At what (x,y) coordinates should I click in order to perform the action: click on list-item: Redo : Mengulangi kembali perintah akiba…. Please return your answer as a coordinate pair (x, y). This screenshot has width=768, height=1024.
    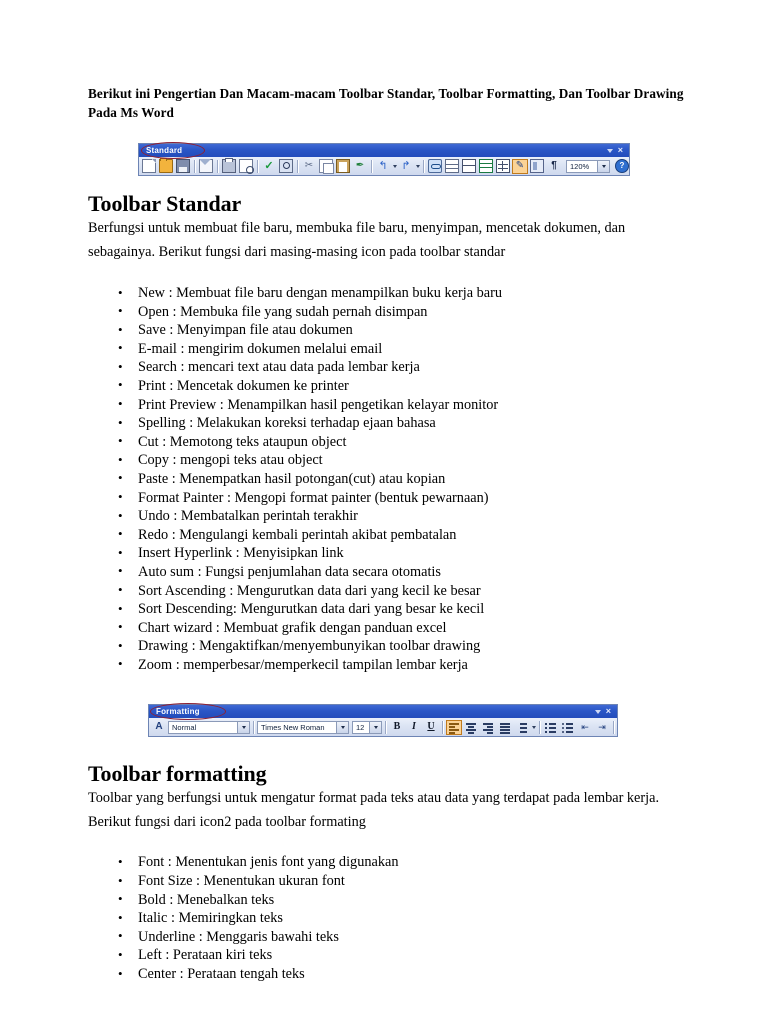
    Looking at the image, I should click on (388, 535).